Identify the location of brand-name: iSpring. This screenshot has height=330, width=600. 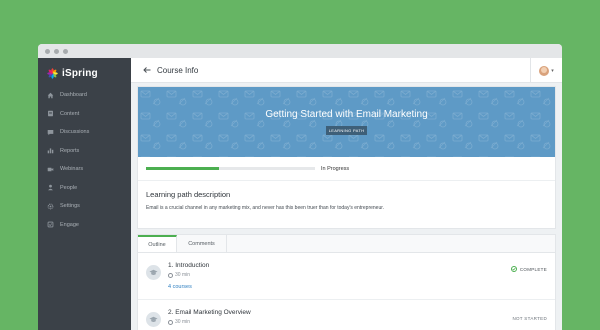
(80, 73).